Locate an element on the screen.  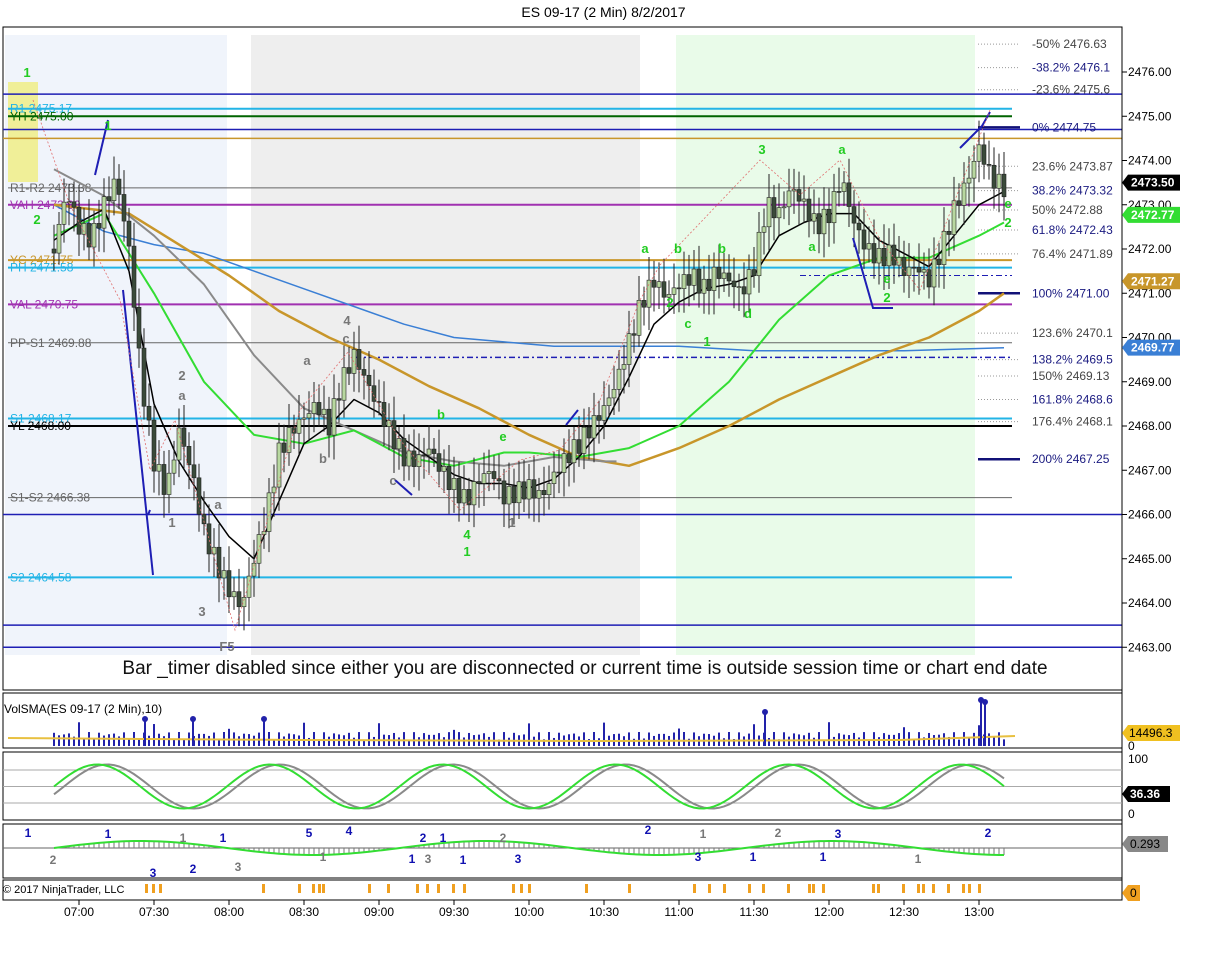
fib-label: 38.2% 2473.32 is located at coordinates (1072, 191).